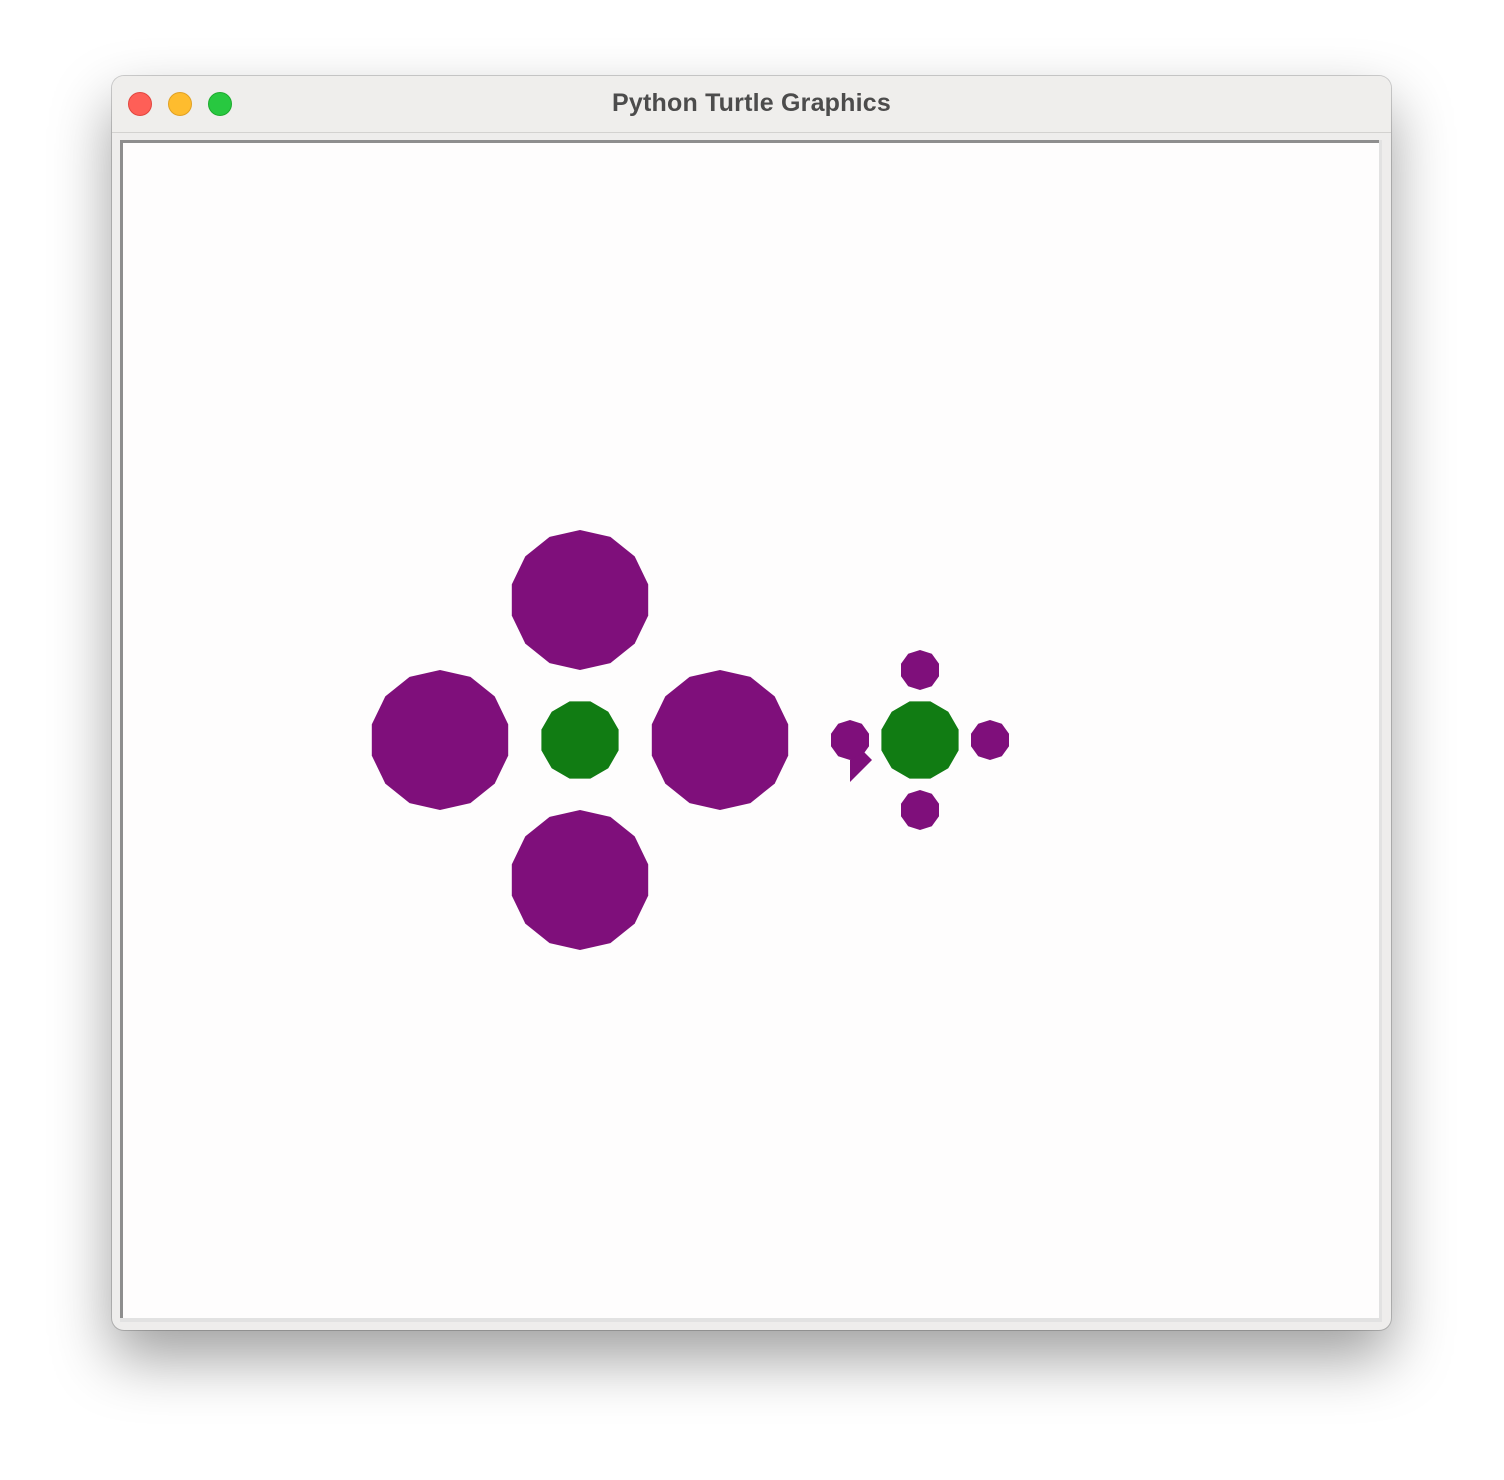 This screenshot has height=1480, width=1504. I want to click on large-flower-petal-left, so click(440, 740).